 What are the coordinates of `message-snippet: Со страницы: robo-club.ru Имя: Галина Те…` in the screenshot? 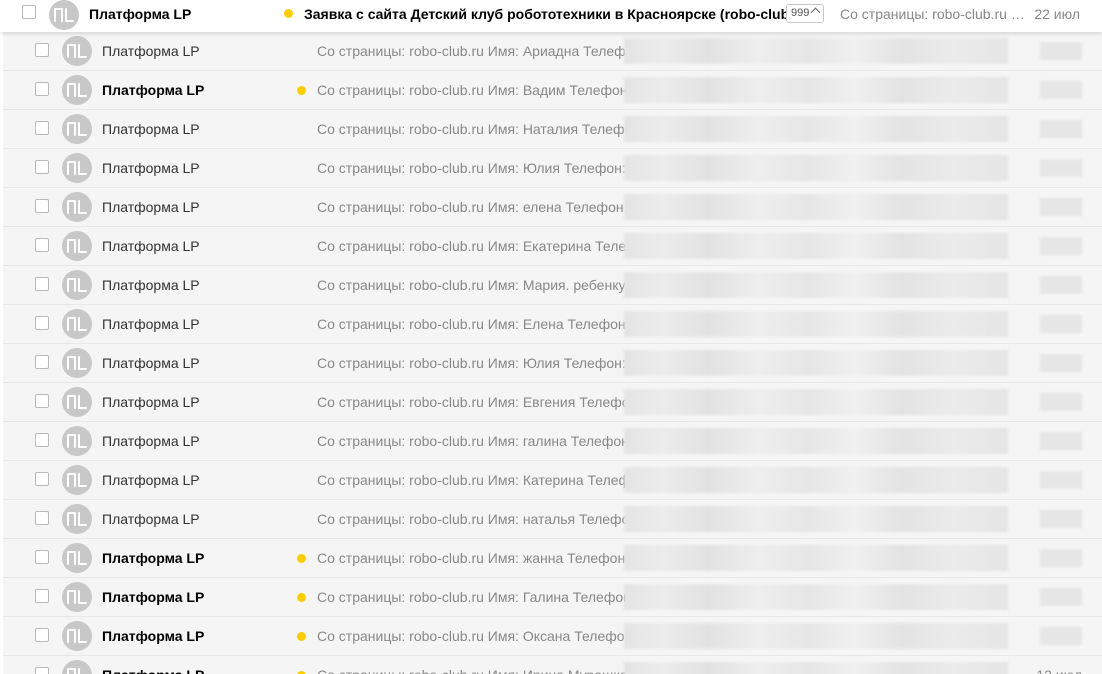 It's located at (472, 597).